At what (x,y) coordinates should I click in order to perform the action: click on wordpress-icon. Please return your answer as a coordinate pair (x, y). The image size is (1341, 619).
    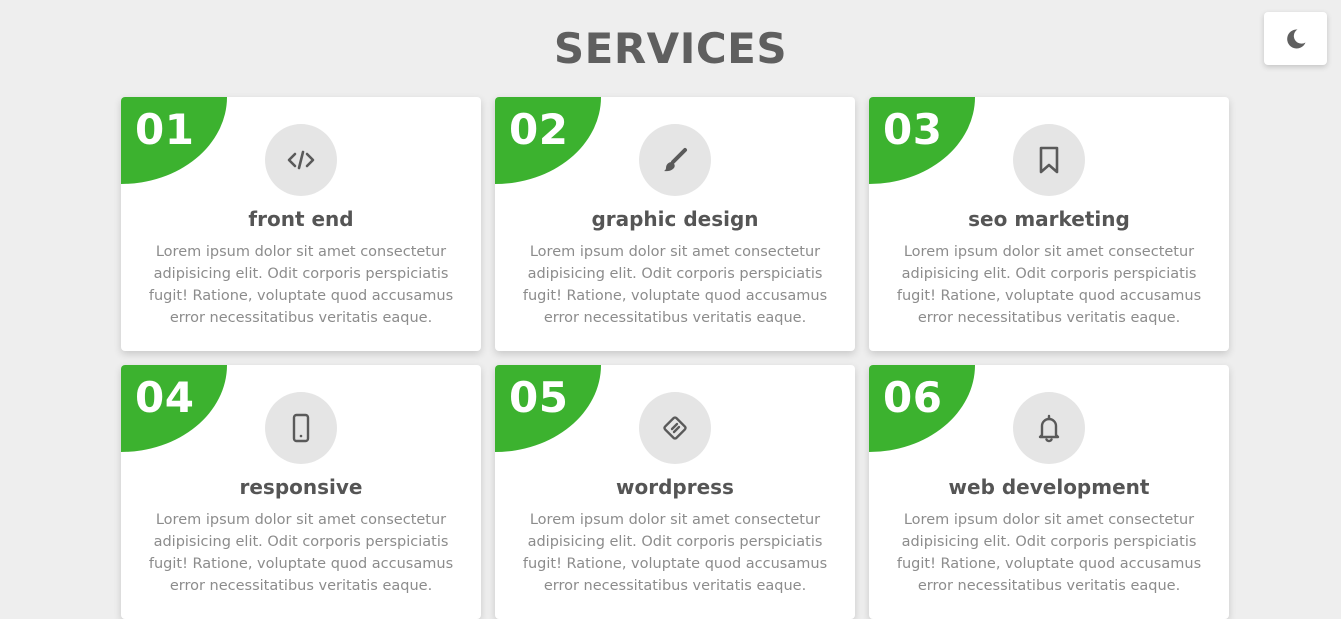
    Looking at the image, I should click on (675, 428).